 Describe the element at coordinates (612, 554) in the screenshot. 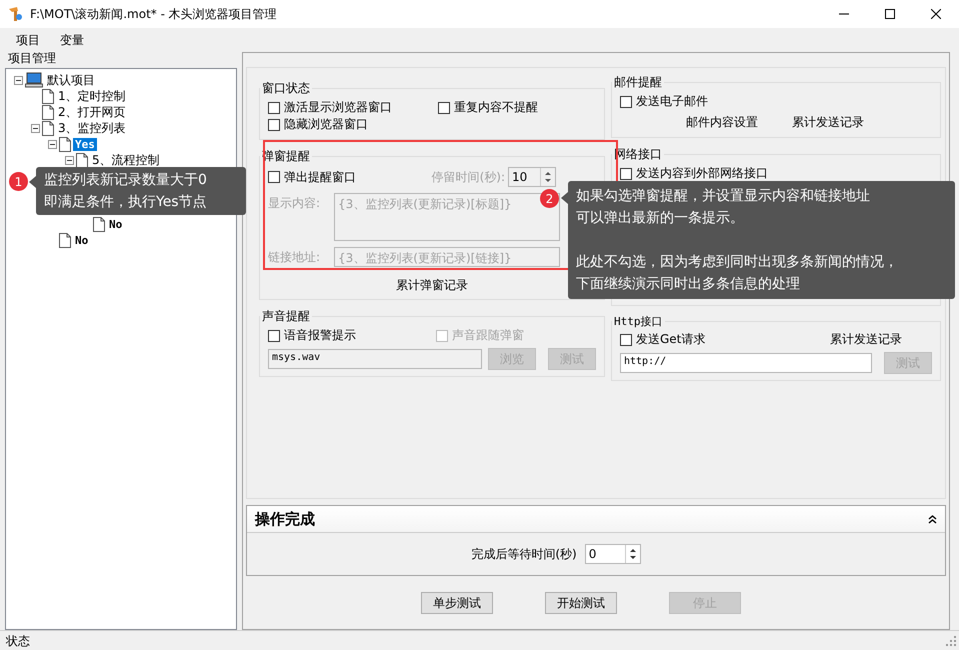

I see `wait-time-spinner: 0` at that location.